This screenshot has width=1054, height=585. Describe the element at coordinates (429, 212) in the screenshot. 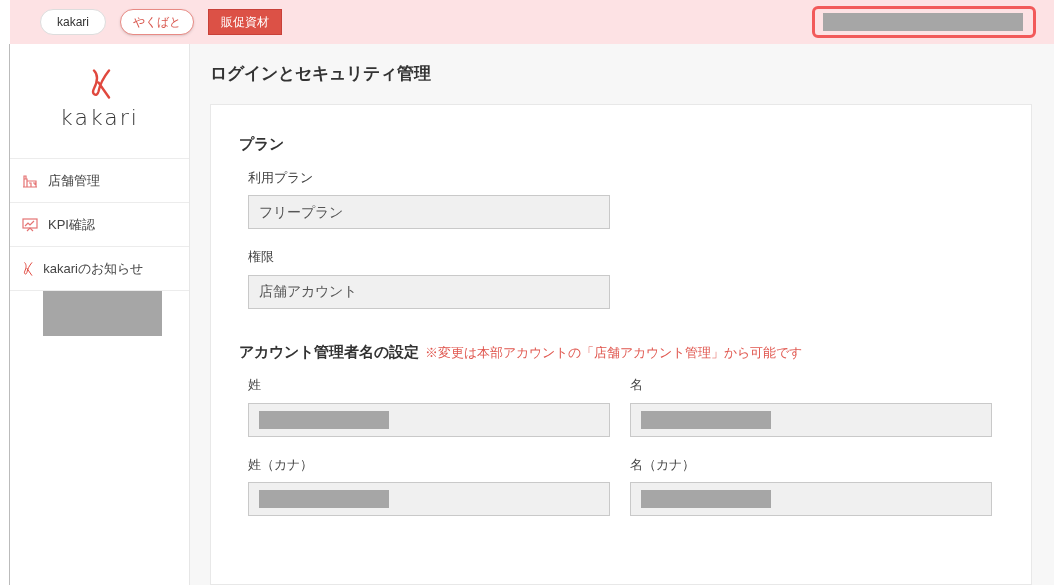

I see `input-field: フリープラン` at that location.